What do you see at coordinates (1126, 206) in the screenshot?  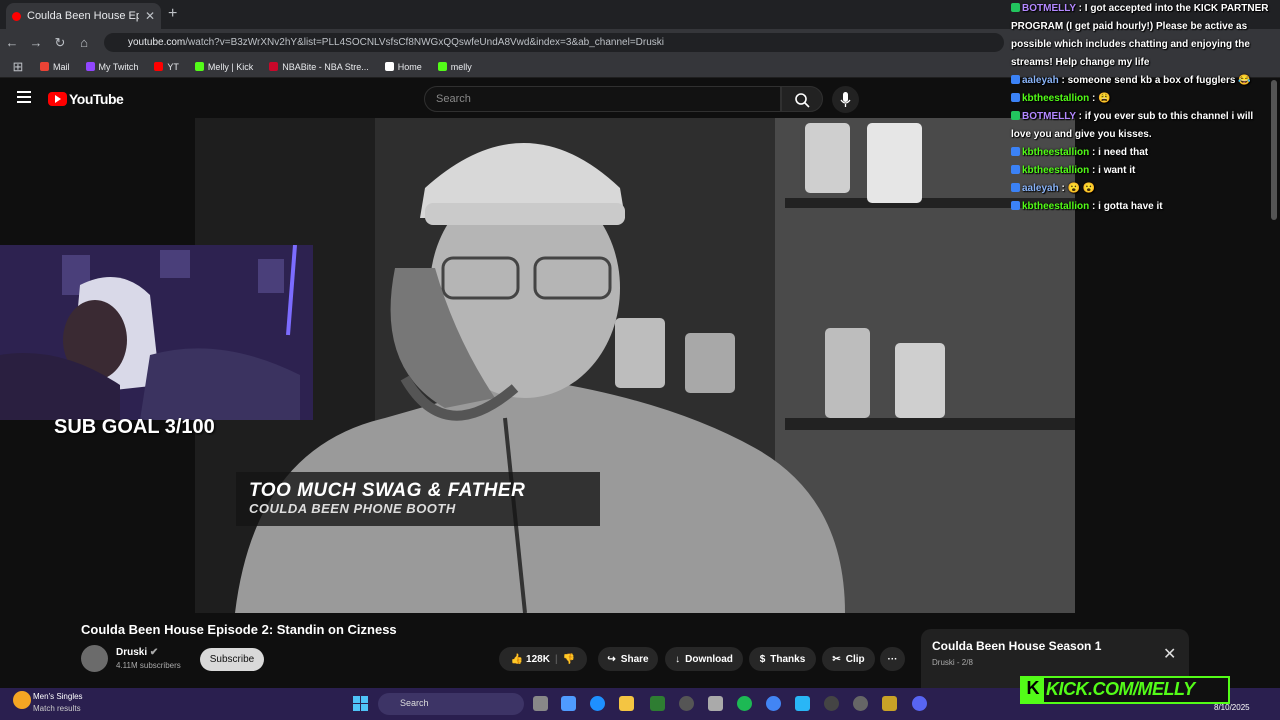 I see `chat-text: : i gotta have it` at bounding box center [1126, 206].